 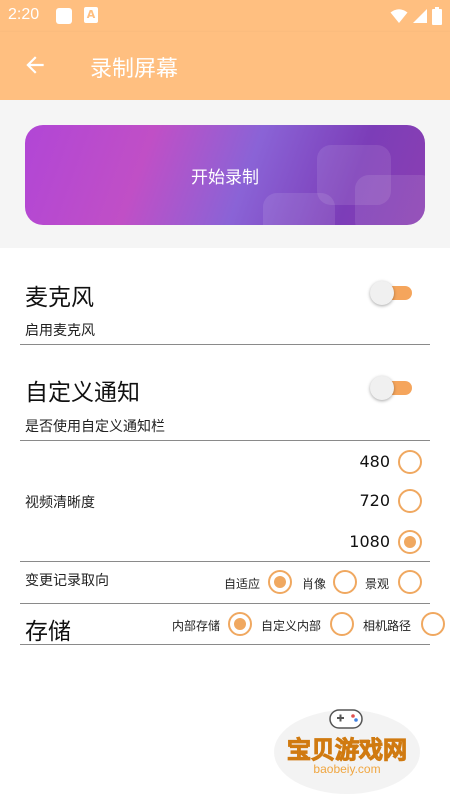 What do you see at coordinates (225, 66) in the screenshot?
I see `app-bar: 录制屏幕` at bounding box center [225, 66].